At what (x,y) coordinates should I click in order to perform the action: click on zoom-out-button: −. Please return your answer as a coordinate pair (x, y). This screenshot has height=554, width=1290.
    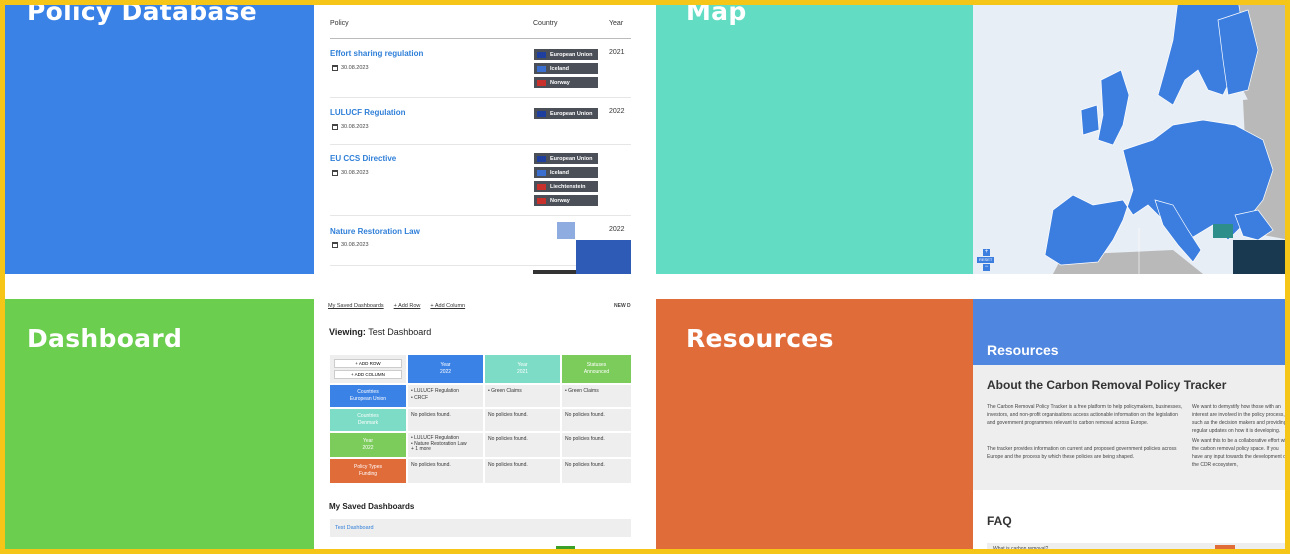
    Looking at the image, I should click on (986, 267).